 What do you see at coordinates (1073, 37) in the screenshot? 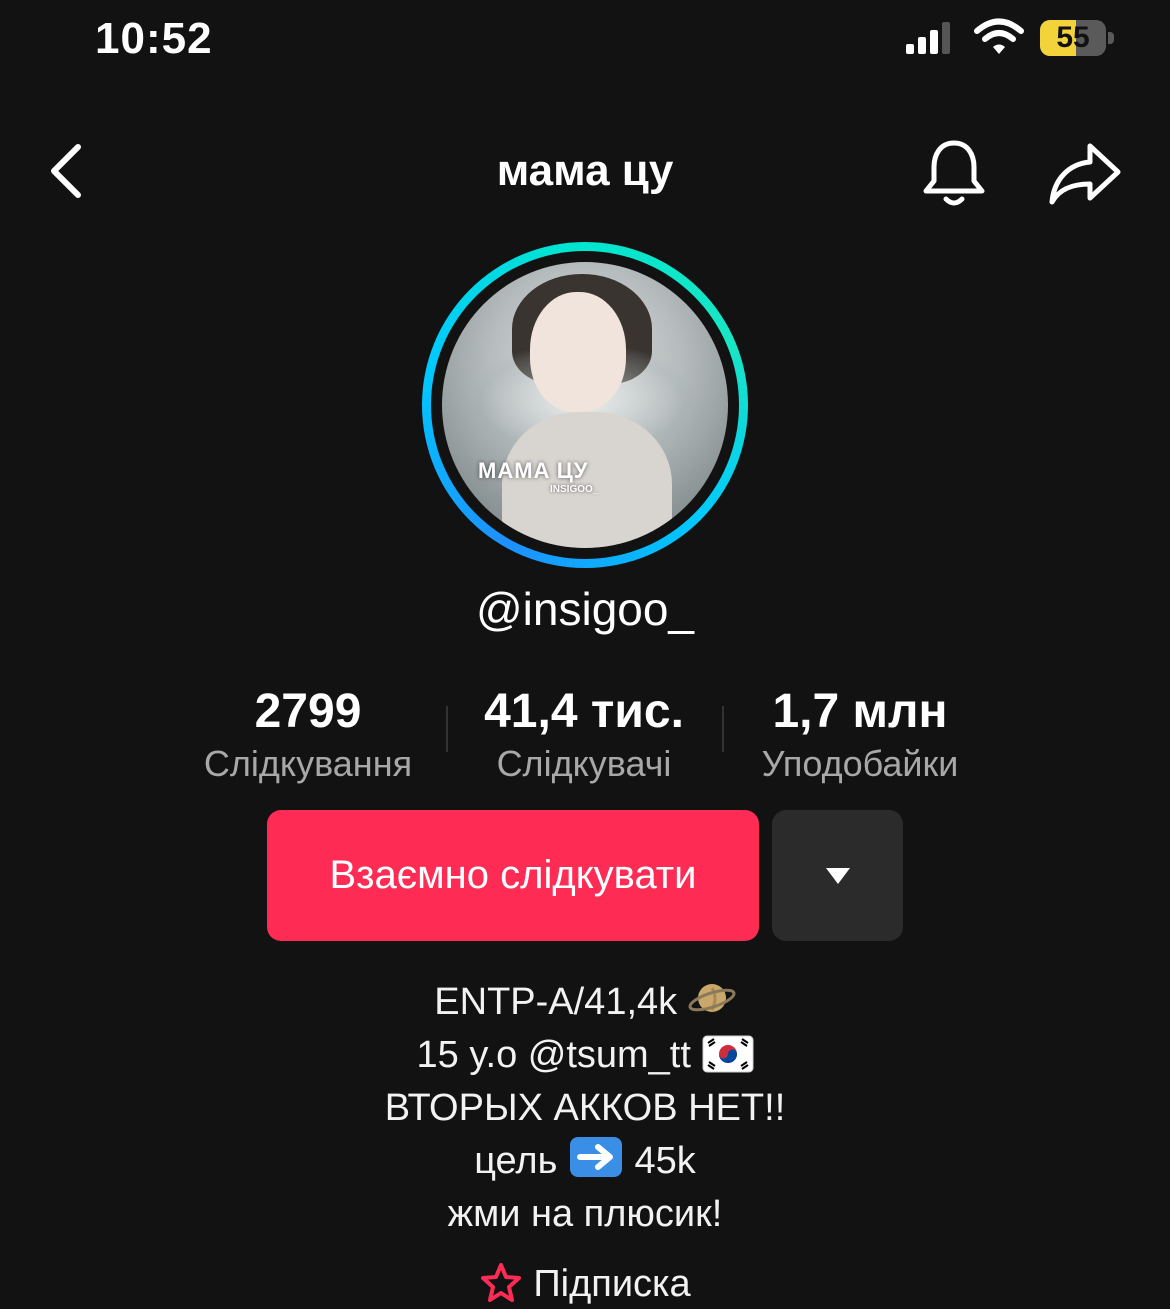
I see `battery-percent: 55` at bounding box center [1073, 37].